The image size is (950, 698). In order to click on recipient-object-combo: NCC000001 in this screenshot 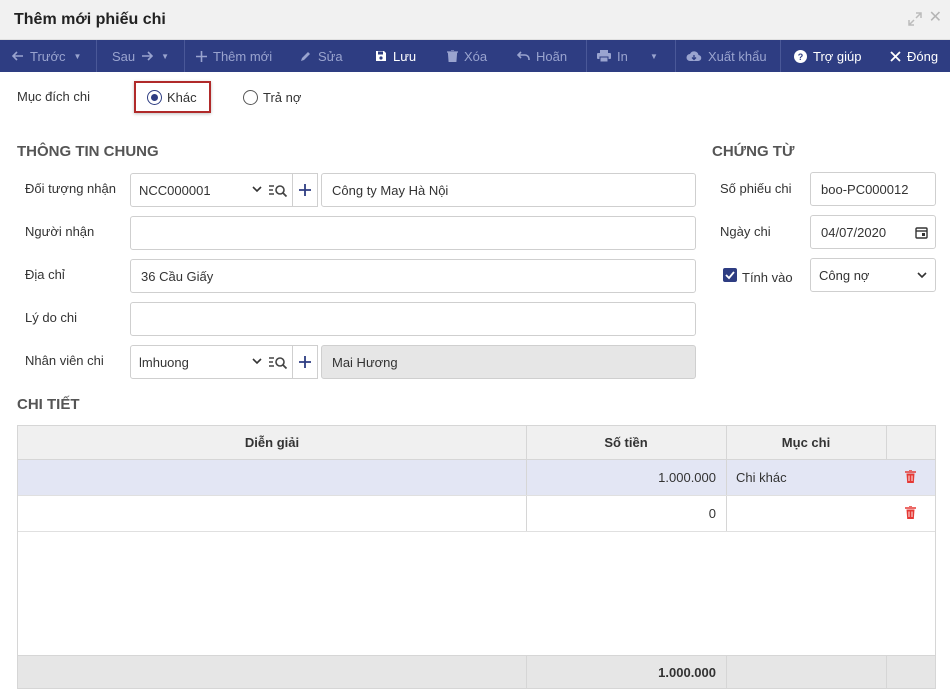, I will do `click(211, 190)`.